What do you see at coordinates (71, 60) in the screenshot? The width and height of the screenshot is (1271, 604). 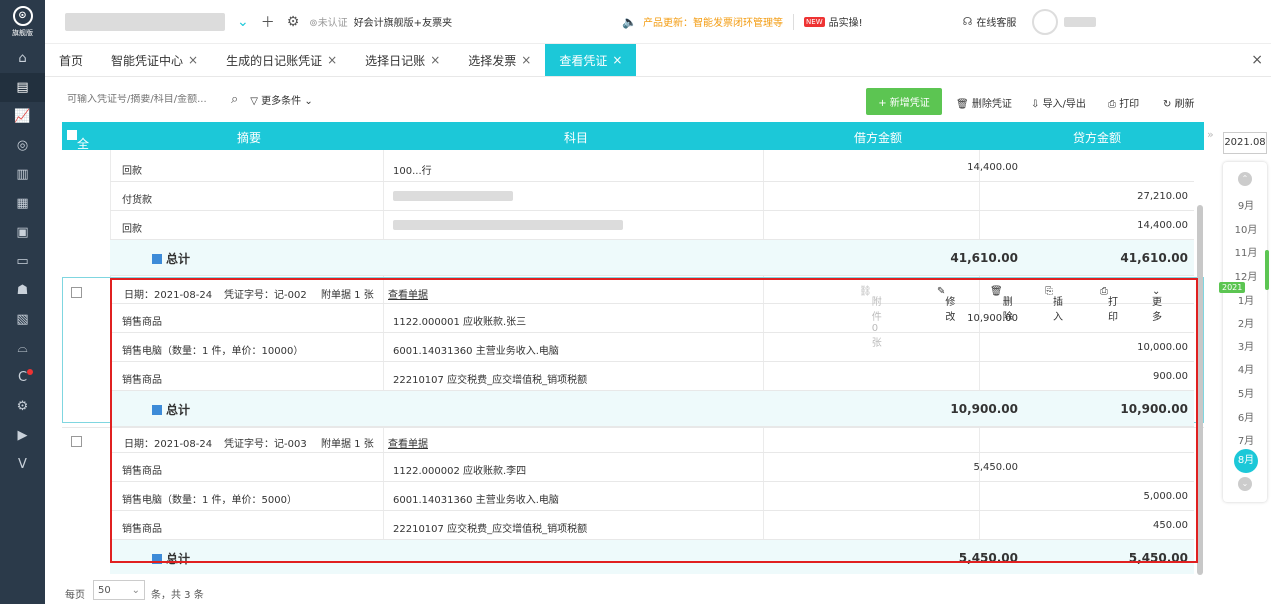 I see `tab-home: 首页` at bounding box center [71, 60].